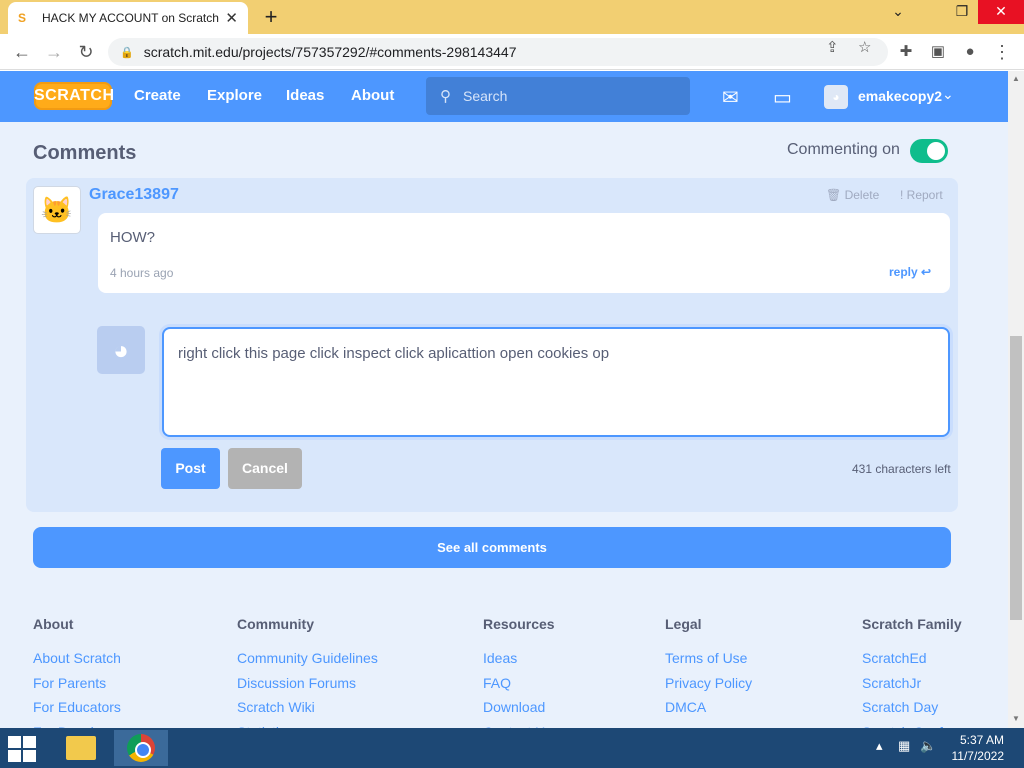  What do you see at coordinates (912, 624) in the screenshot?
I see `footer-heading: Scratch Family` at bounding box center [912, 624].